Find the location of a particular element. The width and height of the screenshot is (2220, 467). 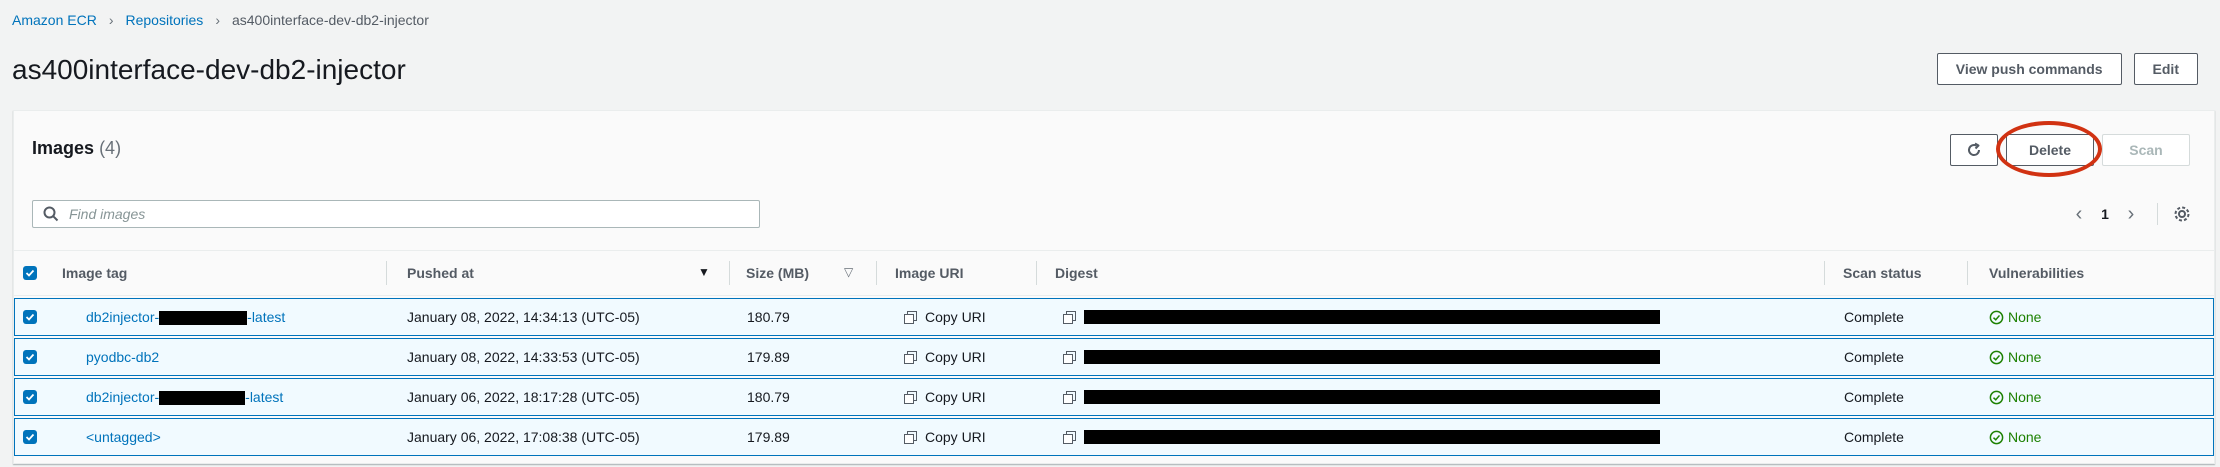

sort-descending-icon: ▼ is located at coordinates (704, 272).